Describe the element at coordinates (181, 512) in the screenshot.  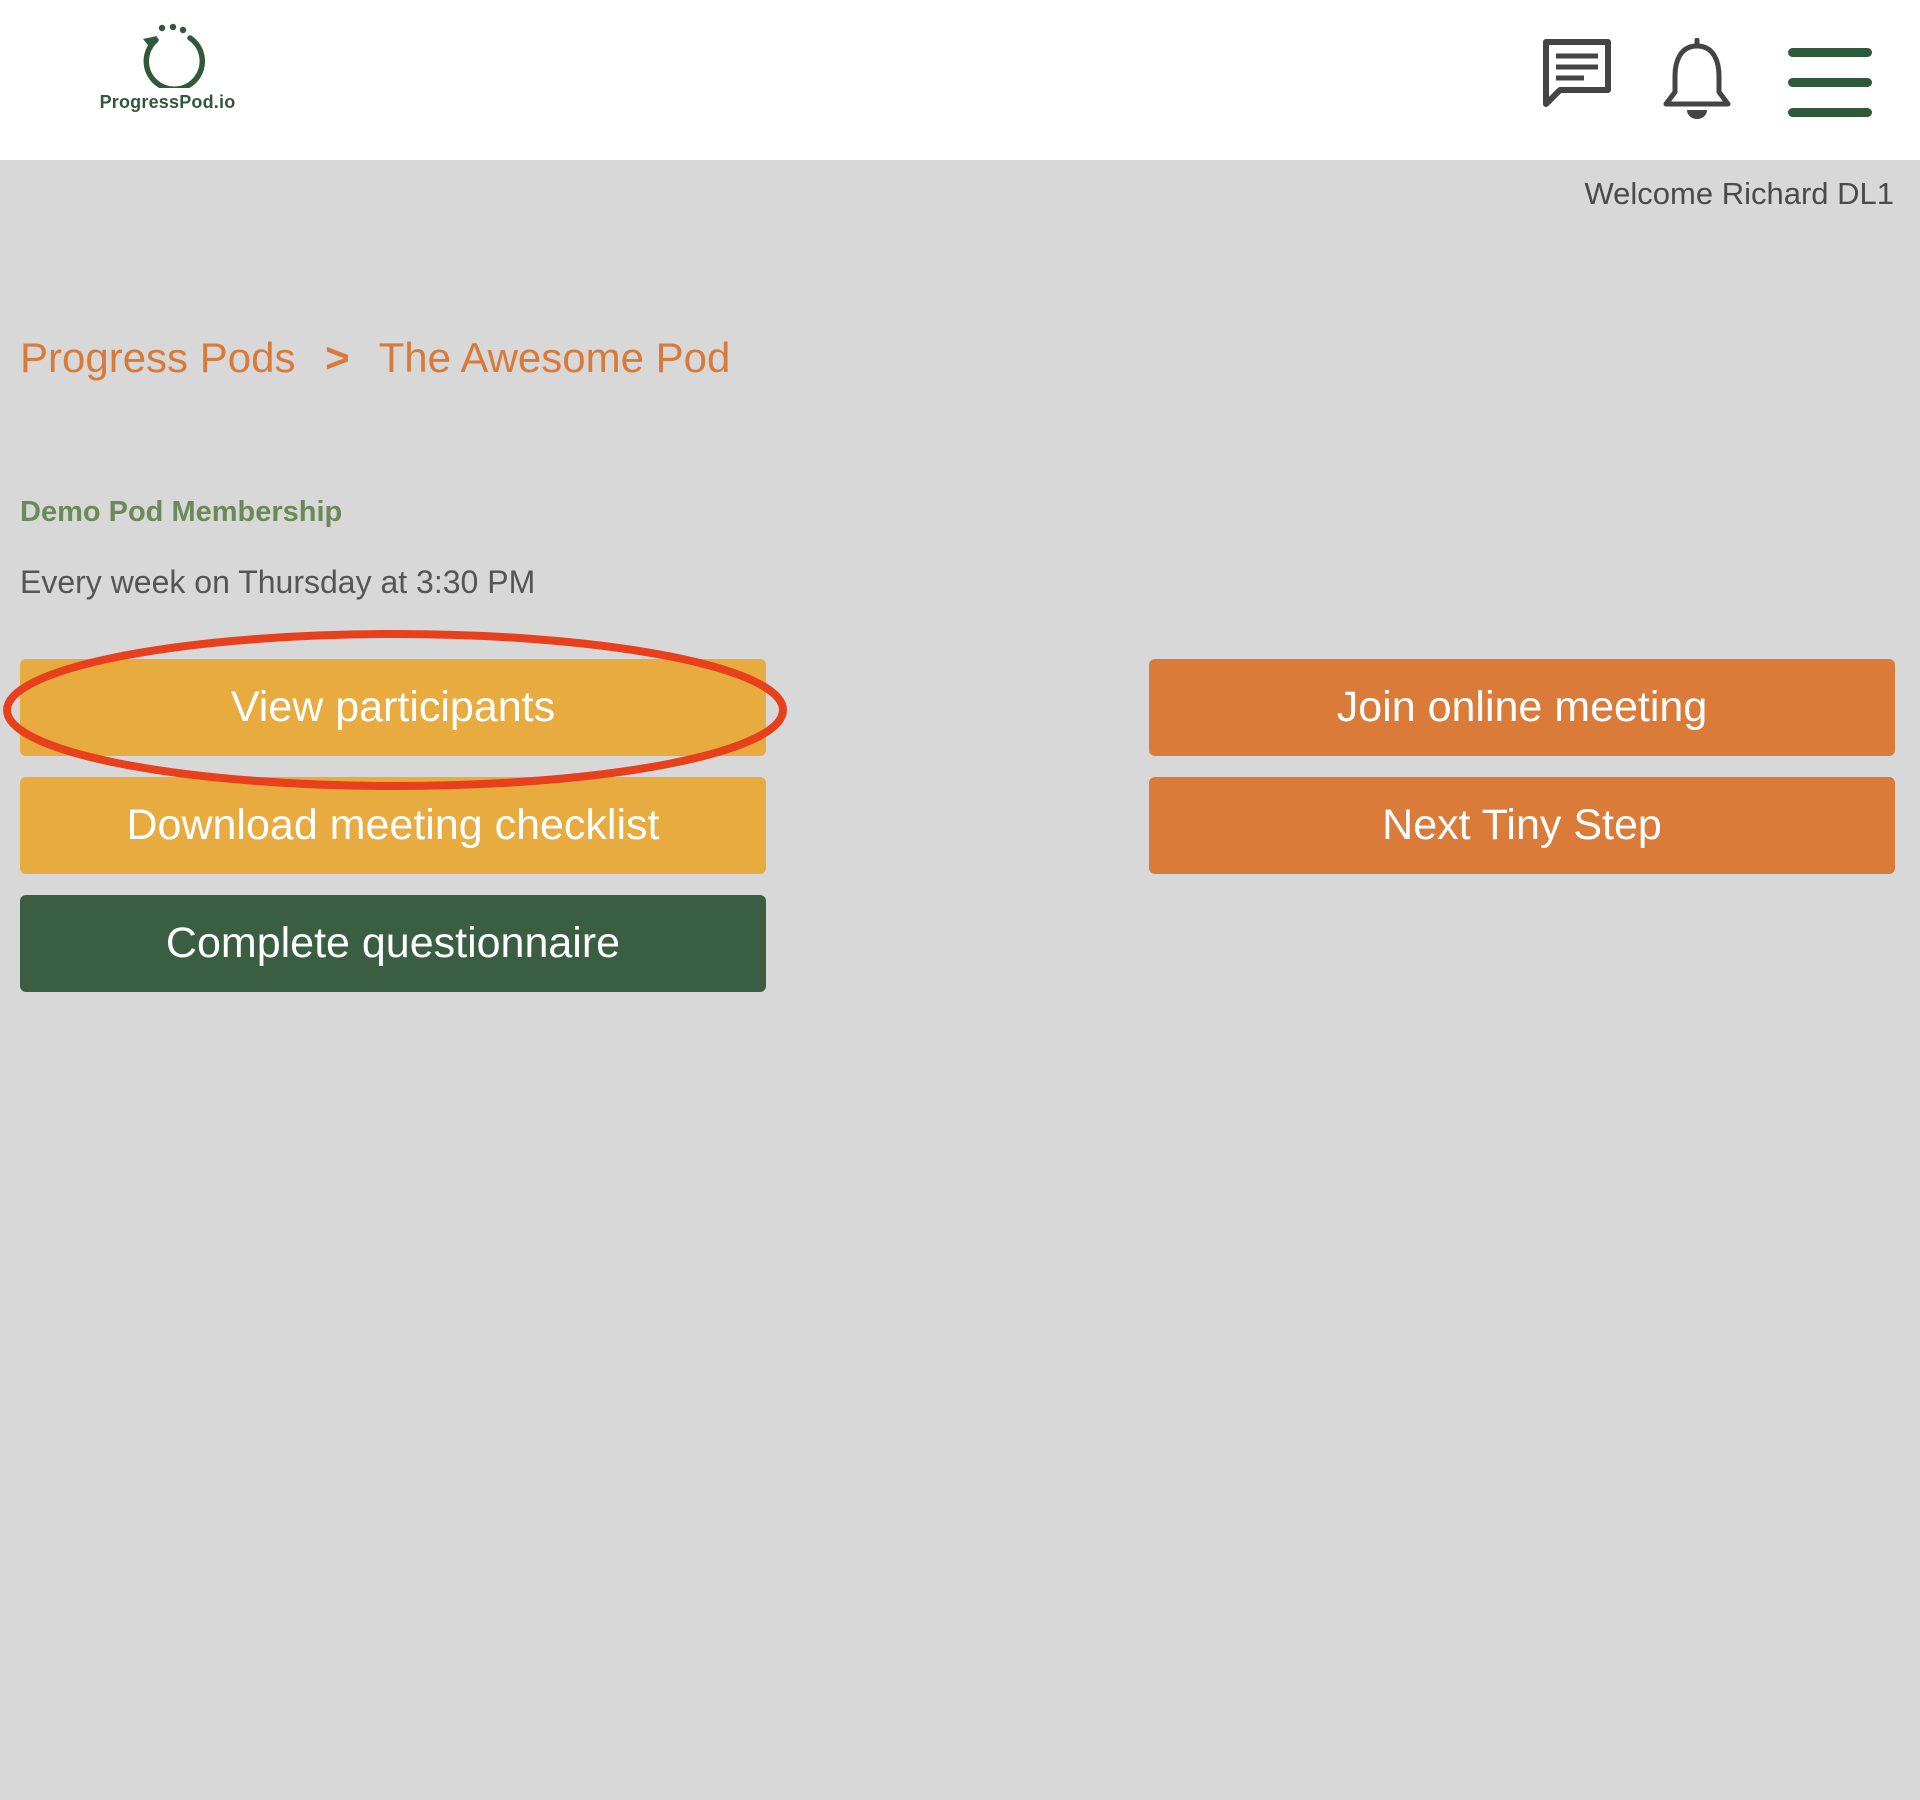
I see `pod-title: Demo Pod Membership` at that location.